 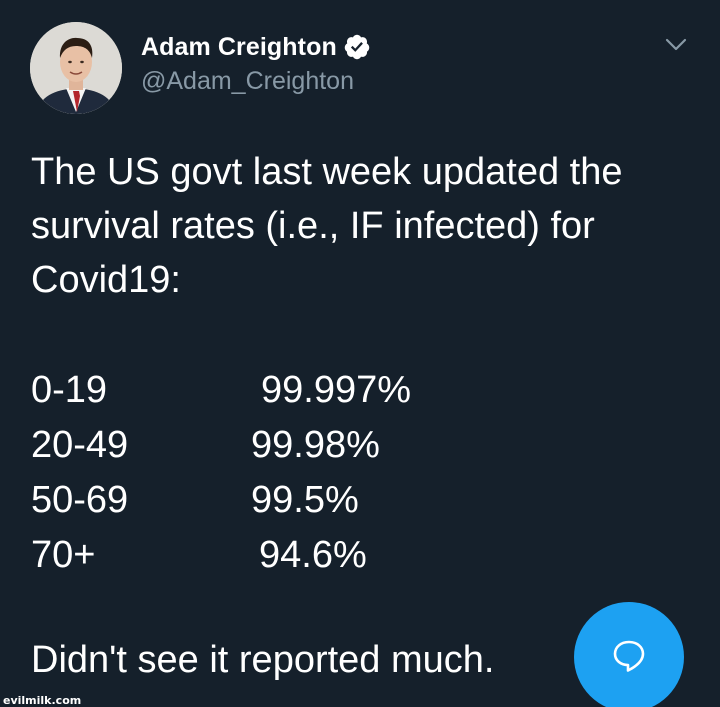 I want to click on age-group: 70+, so click(x=63, y=555).